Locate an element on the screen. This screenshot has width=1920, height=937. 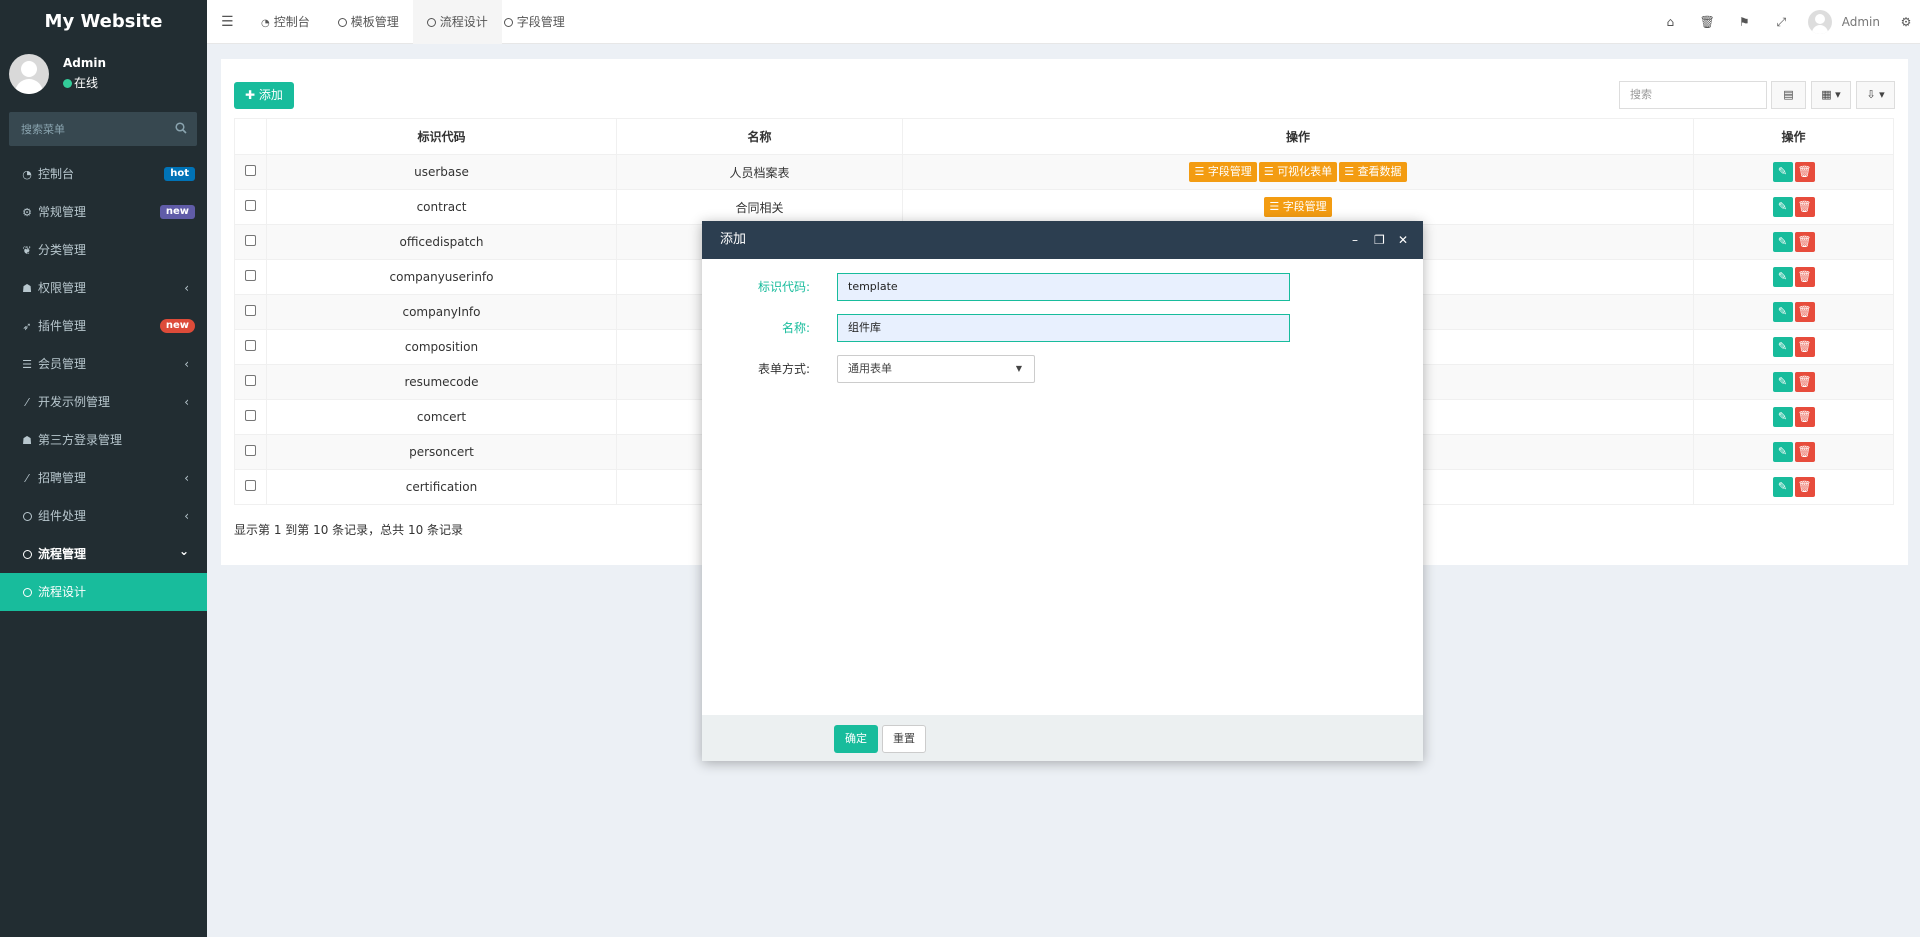
sidebar-item-auth: ☗ 权限管理 ‹ is located at coordinates (103, 288).